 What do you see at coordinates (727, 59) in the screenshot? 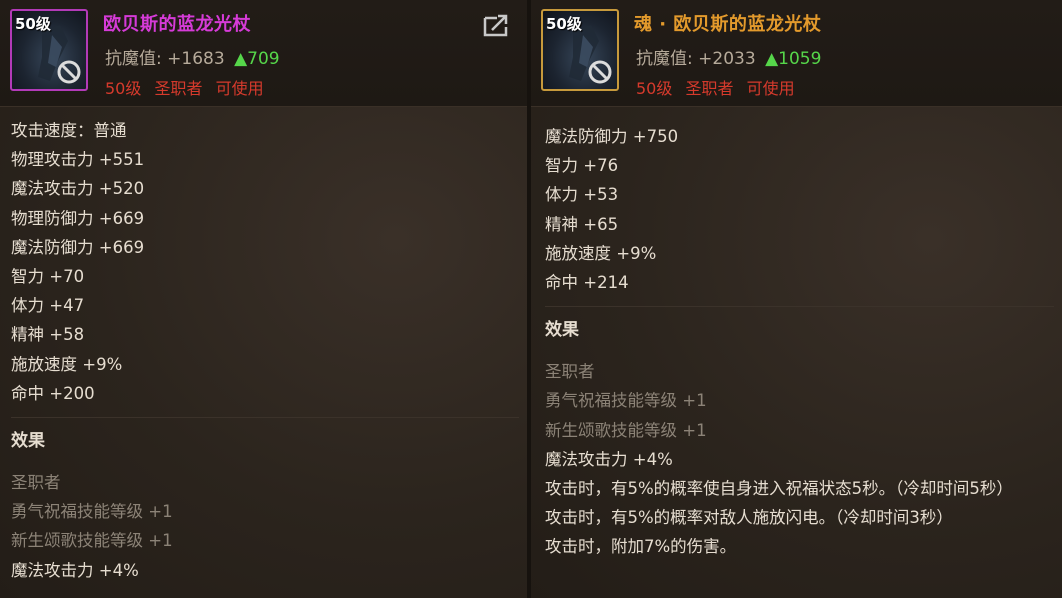
I see `resist-value: +2033` at bounding box center [727, 59].